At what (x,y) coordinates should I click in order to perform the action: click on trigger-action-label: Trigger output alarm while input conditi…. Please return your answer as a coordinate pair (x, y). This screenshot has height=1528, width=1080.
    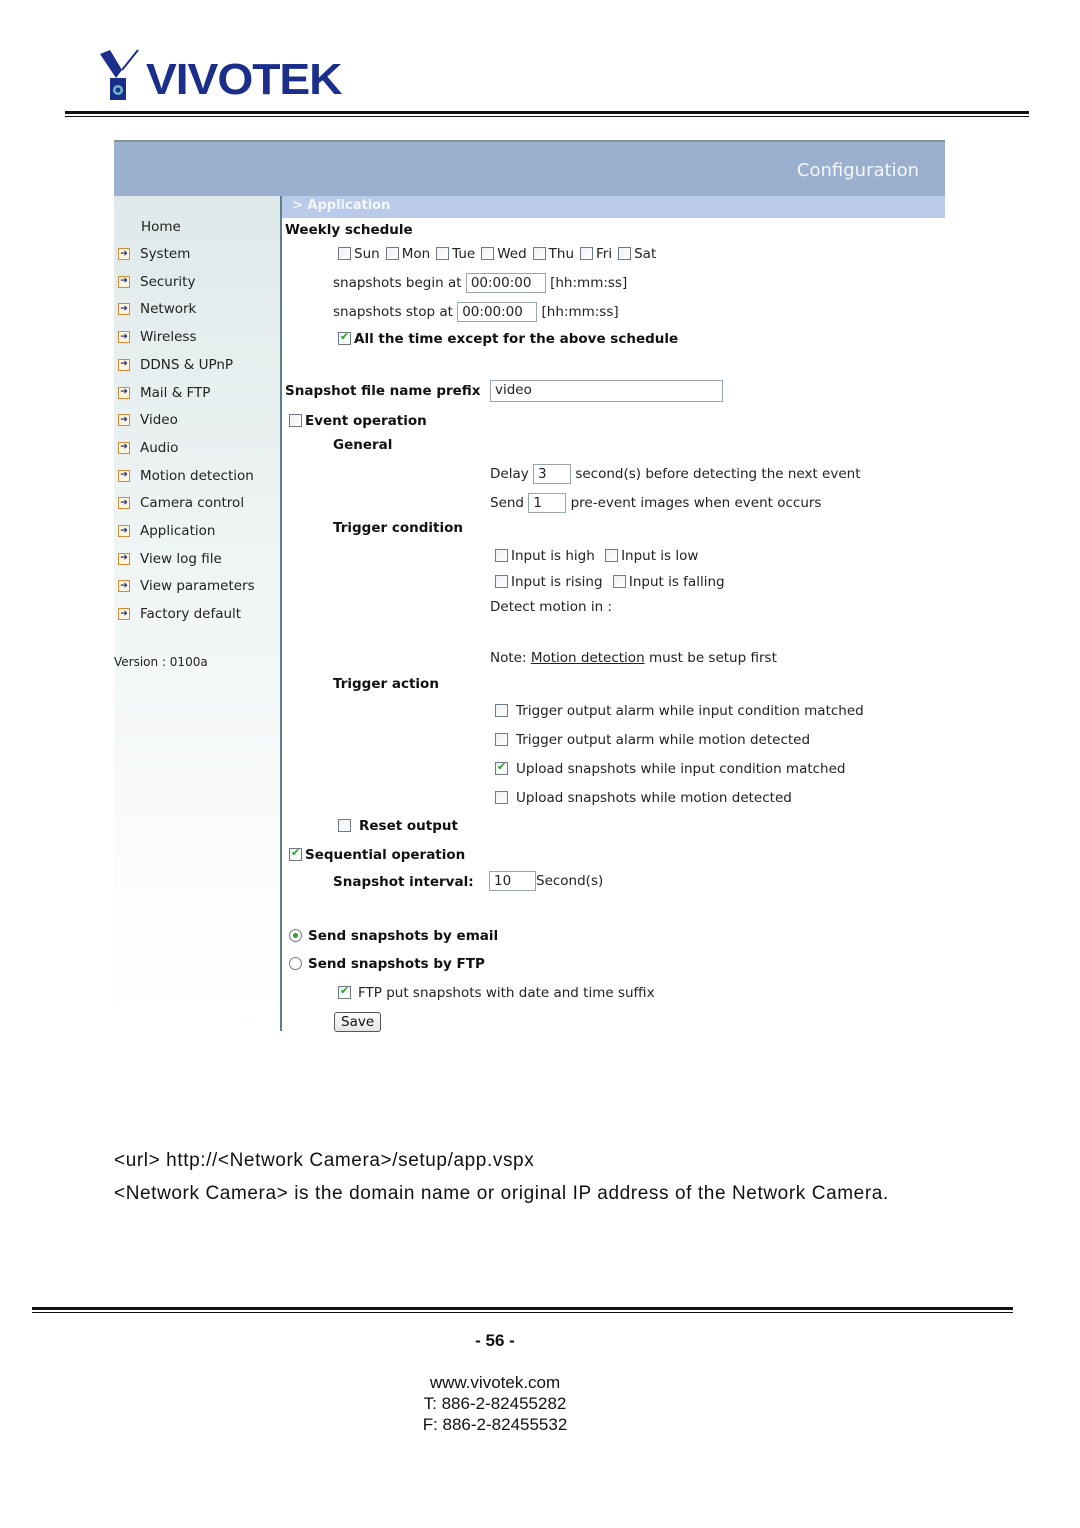
    Looking at the image, I should click on (690, 711).